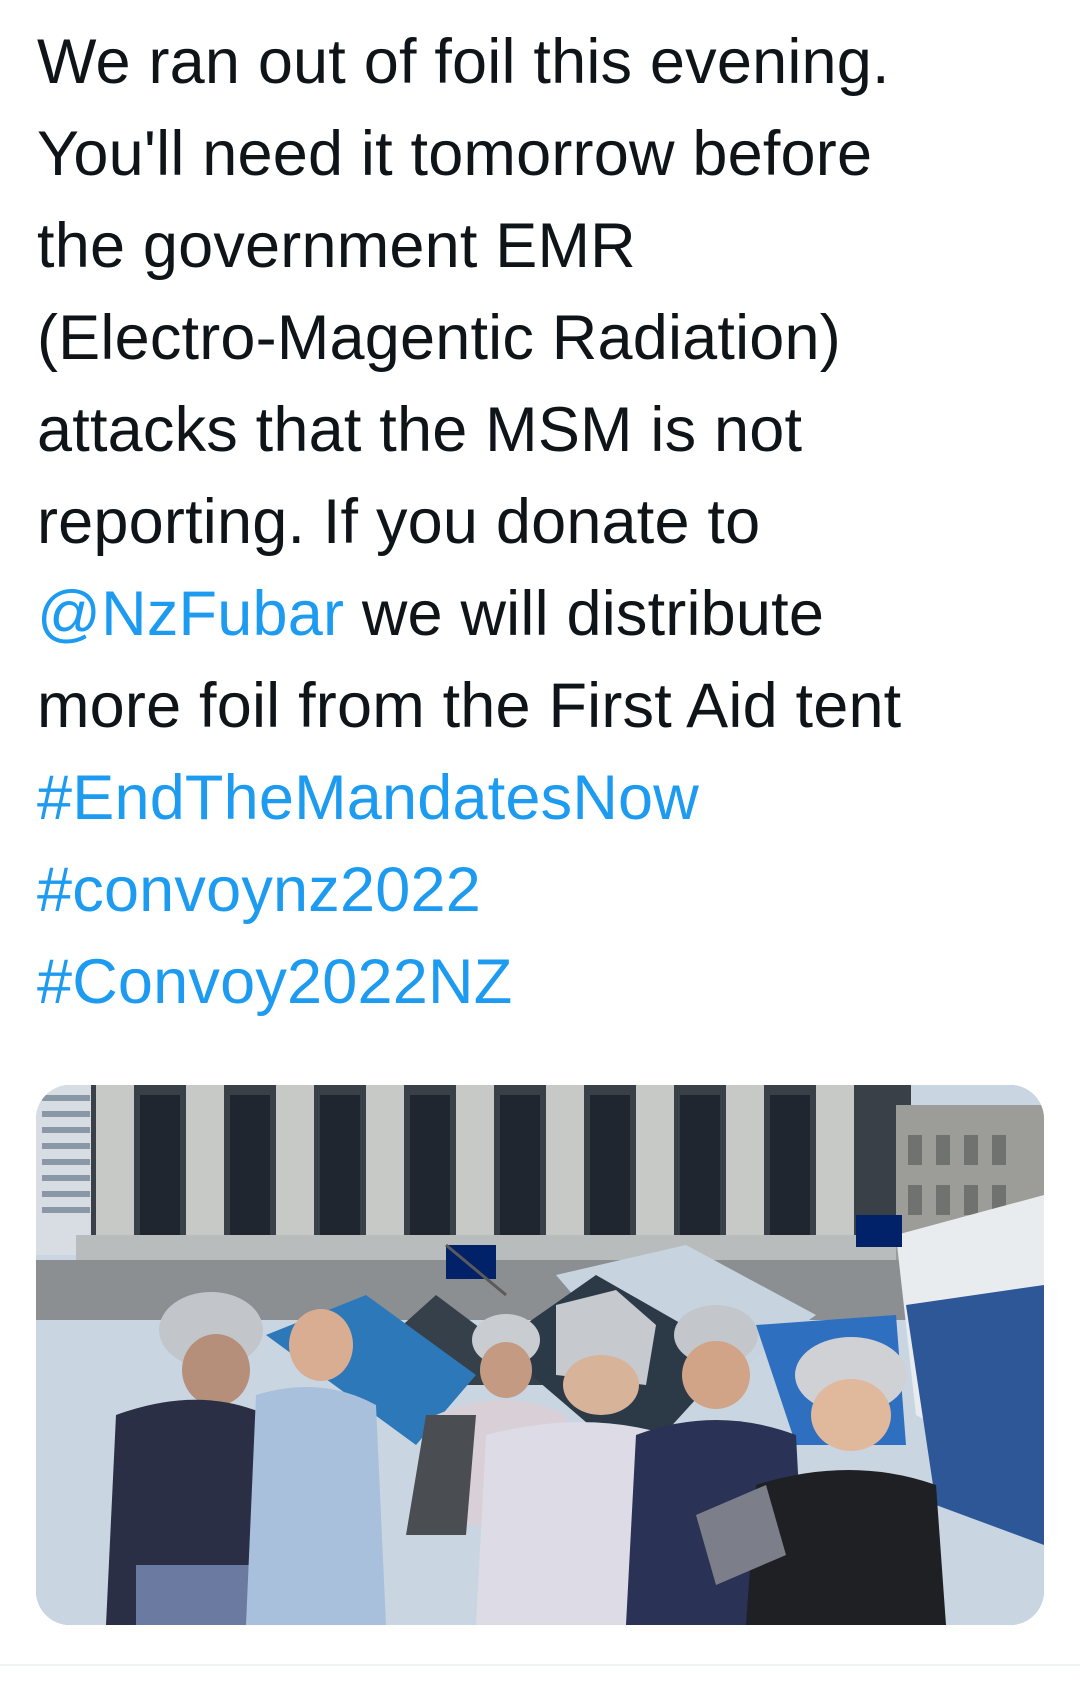 The width and height of the screenshot is (1080, 1682). What do you see at coordinates (469, 706) in the screenshot?
I see `tweet-text-line: more foil from the First Aid tent` at bounding box center [469, 706].